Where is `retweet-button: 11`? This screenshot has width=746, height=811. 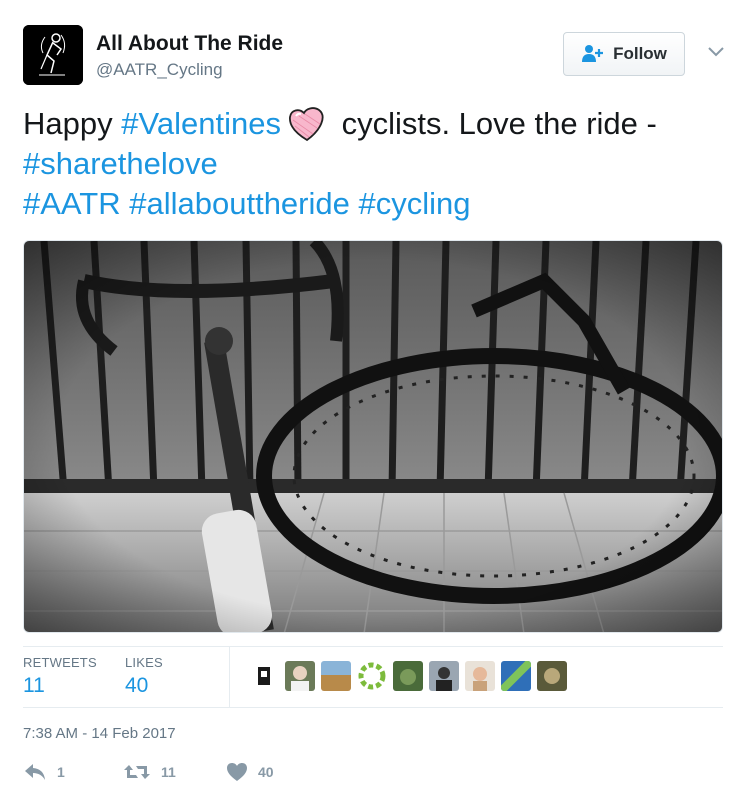
retweet-button: 11 is located at coordinates (149, 772).